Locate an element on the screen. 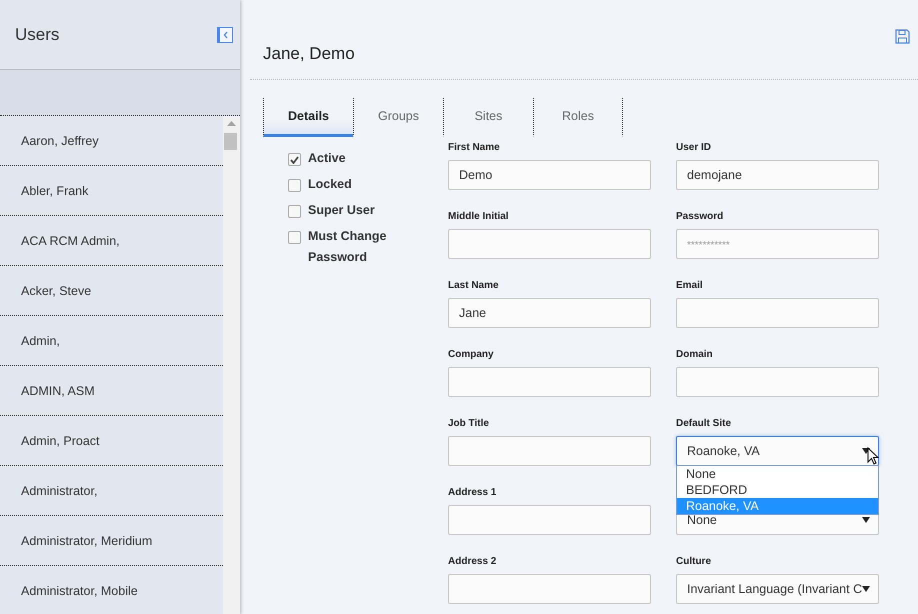  collapse-button is located at coordinates (225, 34).